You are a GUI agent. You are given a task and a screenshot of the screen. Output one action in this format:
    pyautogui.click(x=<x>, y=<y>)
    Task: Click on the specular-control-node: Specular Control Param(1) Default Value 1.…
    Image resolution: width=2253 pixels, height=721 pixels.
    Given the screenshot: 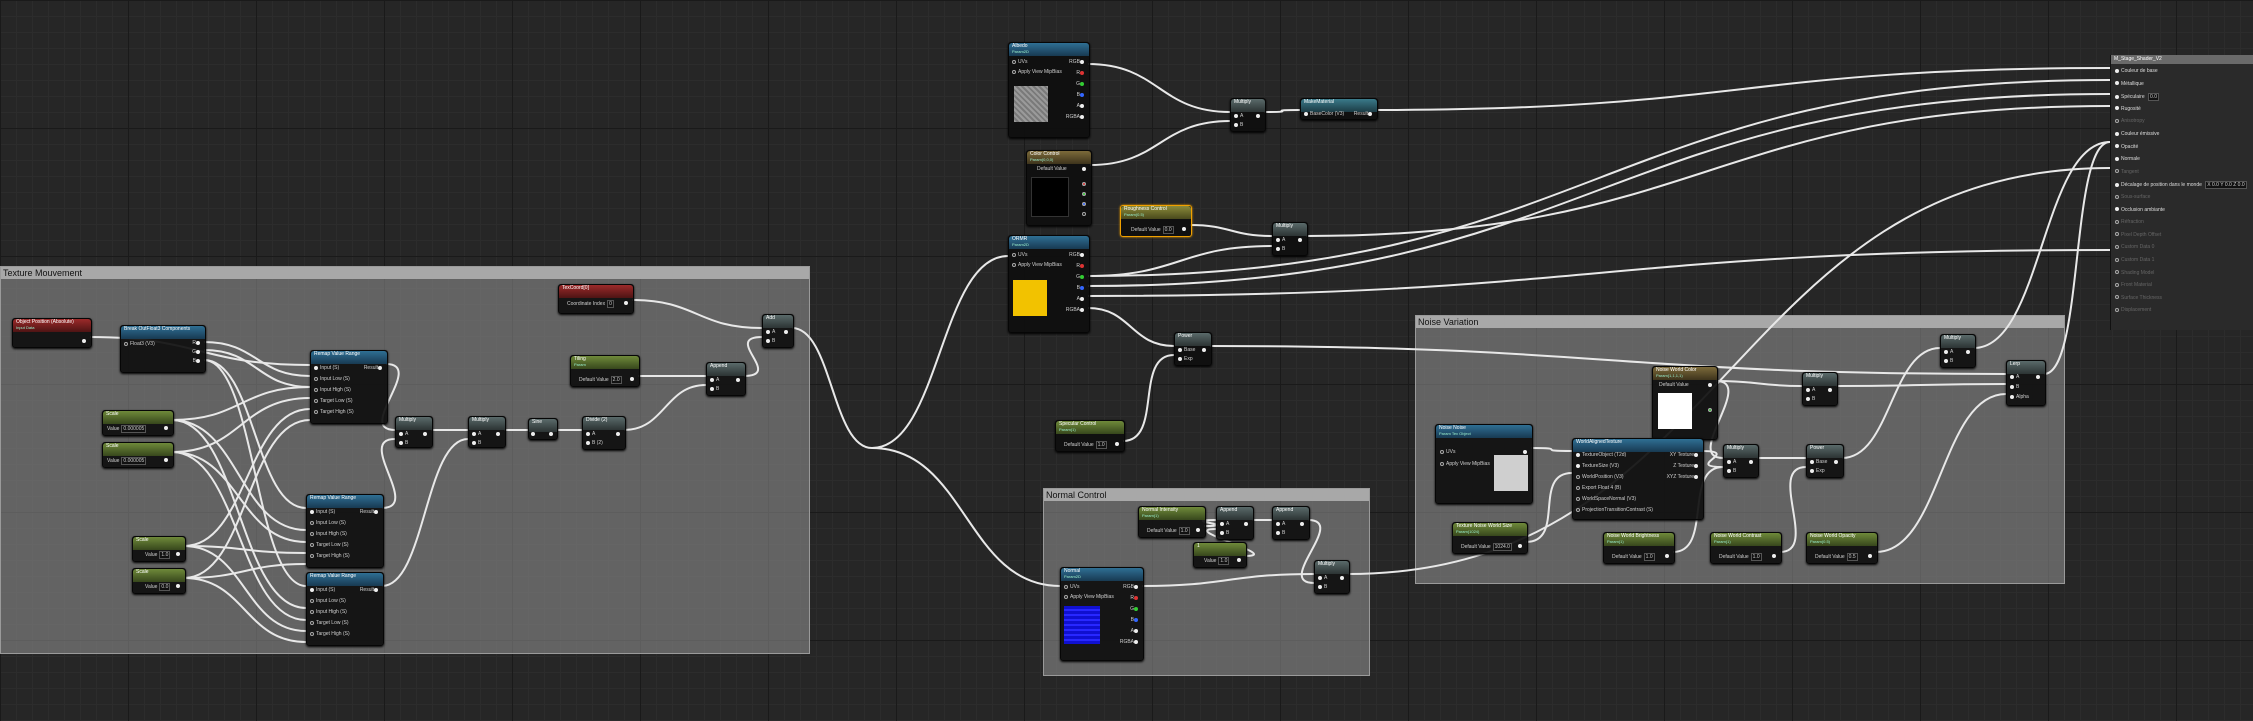 What is the action you would take?
    pyautogui.click(x=1090, y=436)
    